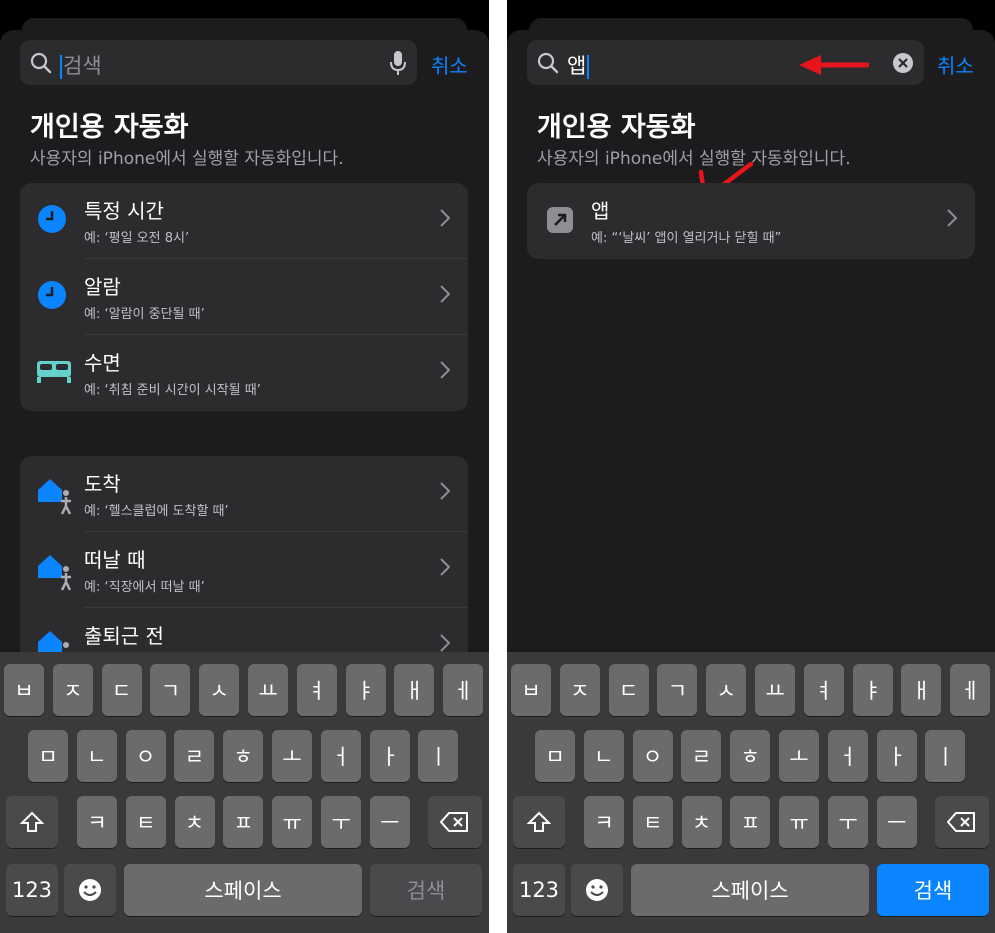 The width and height of the screenshot is (995, 933). What do you see at coordinates (686, 238) in the screenshot?
I see `list-item-subtitle: 예: “‘날씨’ 앱이 열리거나 닫힐 때”` at bounding box center [686, 238].